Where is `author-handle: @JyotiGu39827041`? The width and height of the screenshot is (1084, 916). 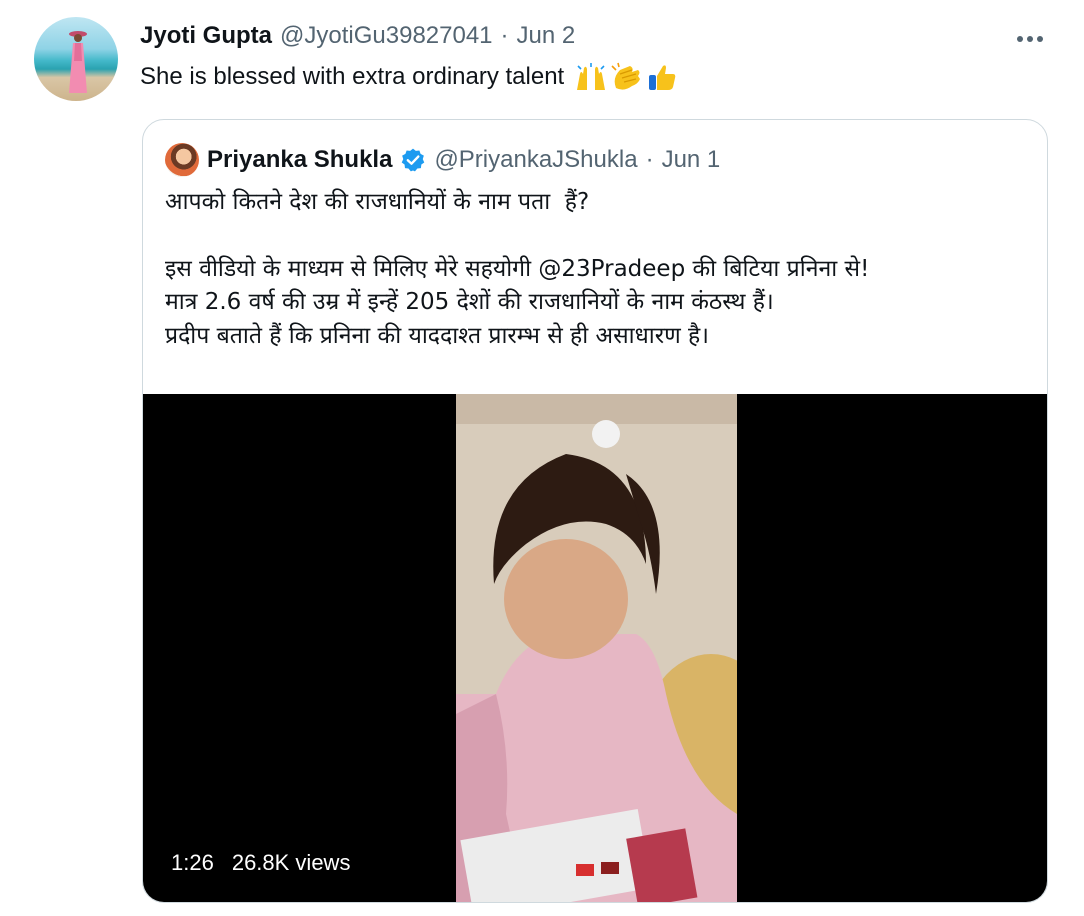
author-handle: @JyotiGu39827041 is located at coordinates (386, 36).